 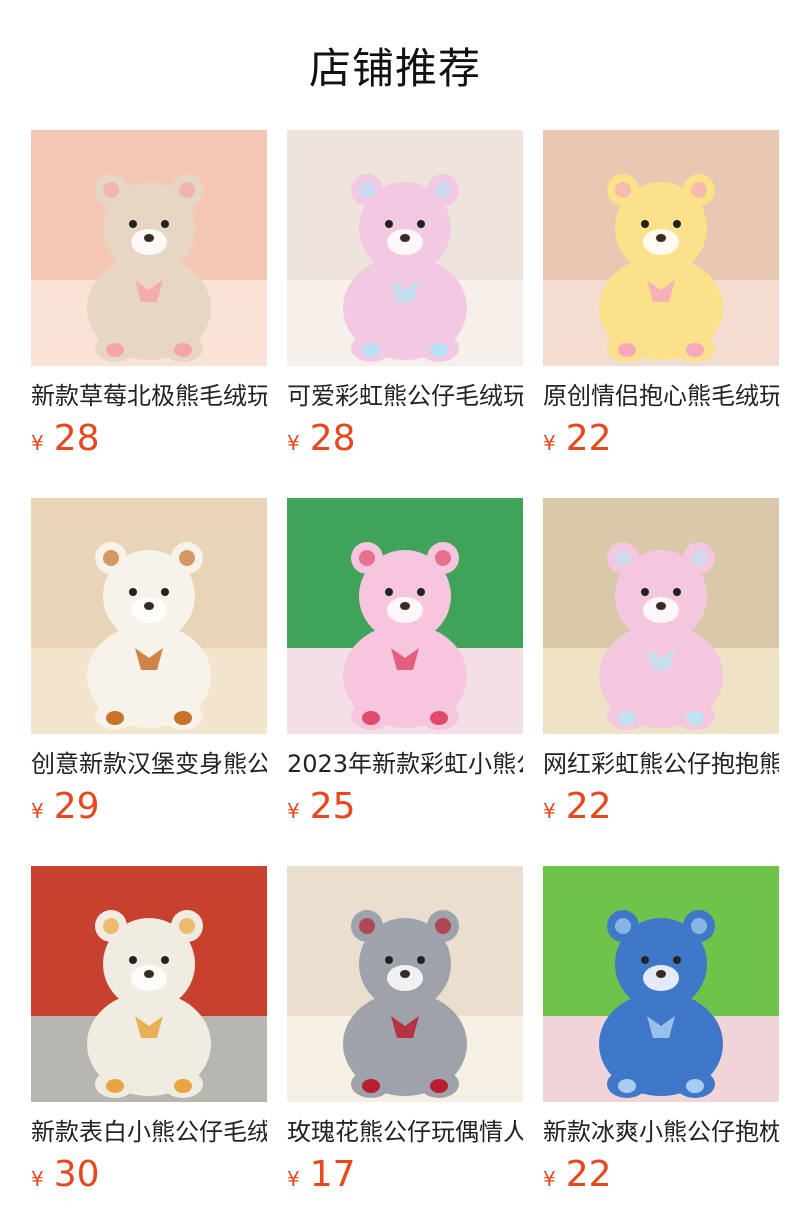 What do you see at coordinates (405, 1132) in the screenshot?
I see `product-name: 玫瑰花熊公仔玩偶情人节` at bounding box center [405, 1132].